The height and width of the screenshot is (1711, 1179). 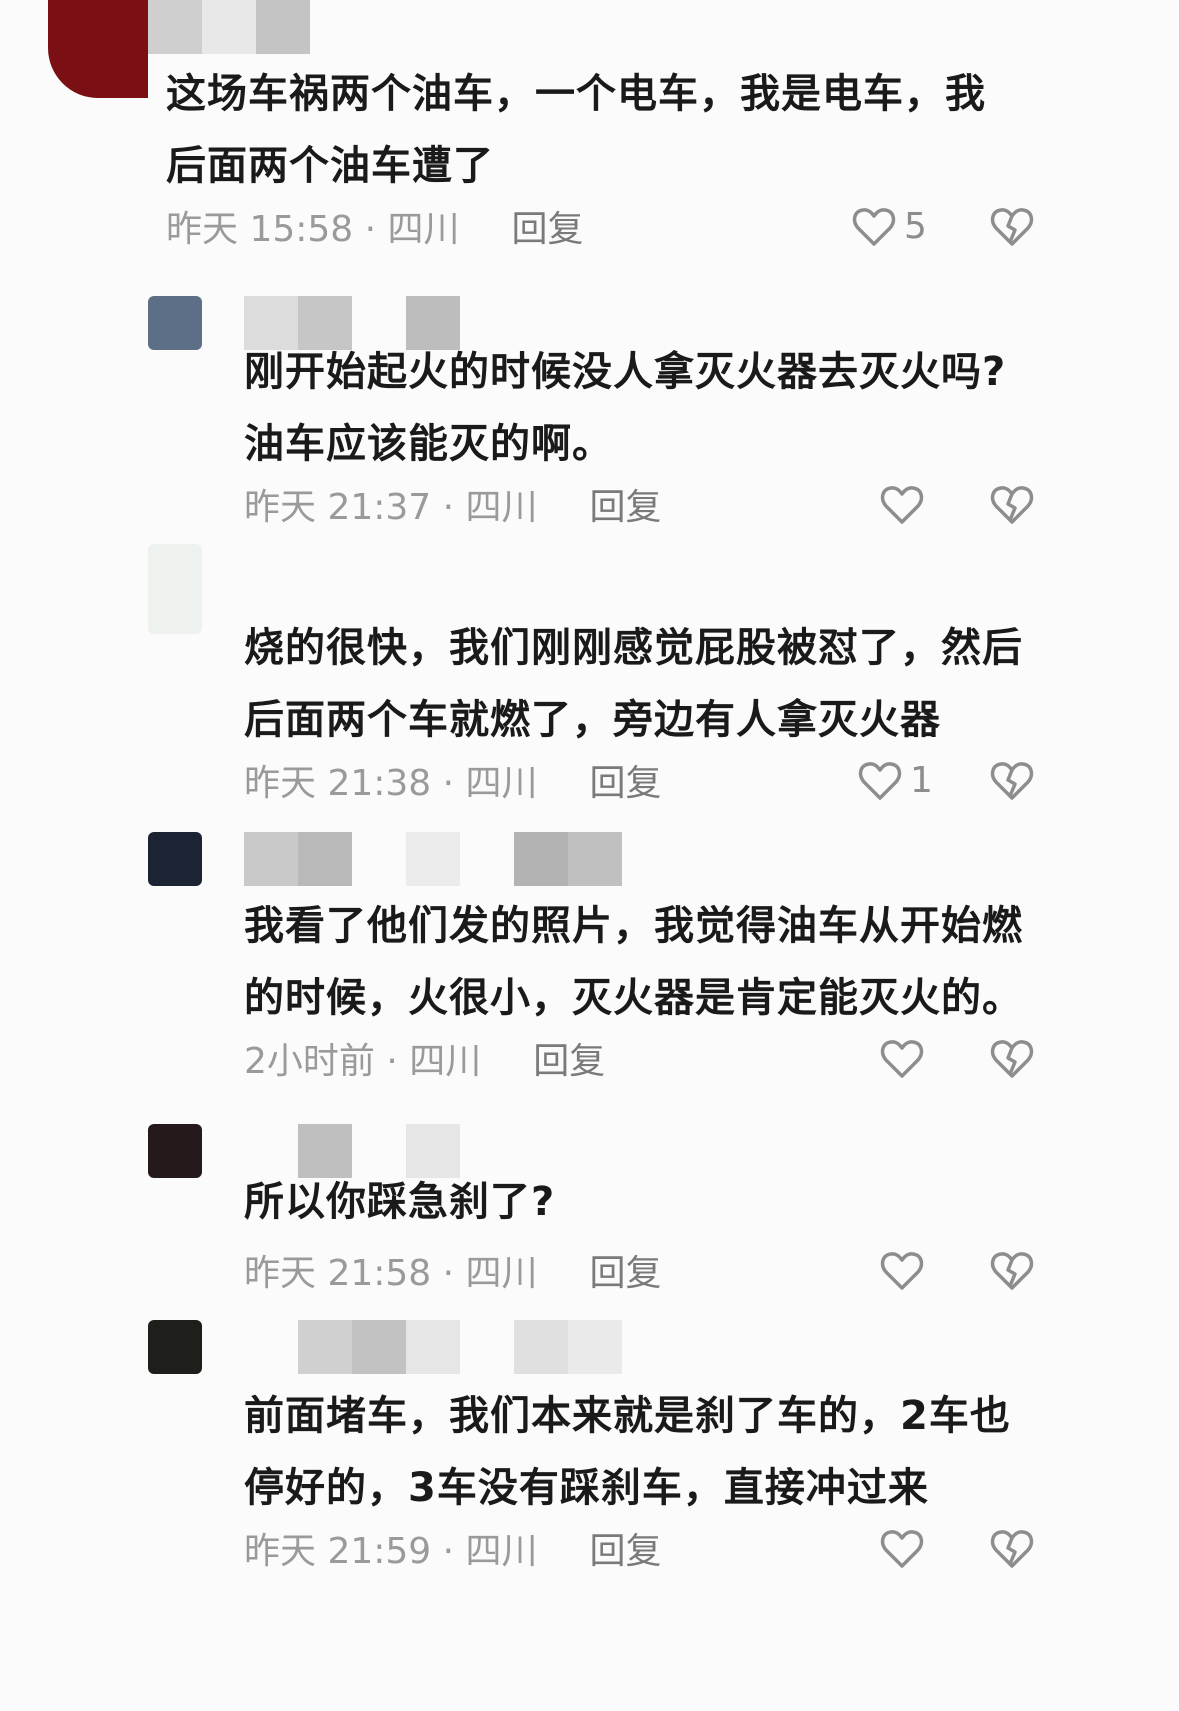 I want to click on comment-text: 前面堵车，我们本来就是刹了车的，2车也 停好的，3车没有踩刹车，直接冲过来, so click(x=627, y=1452).